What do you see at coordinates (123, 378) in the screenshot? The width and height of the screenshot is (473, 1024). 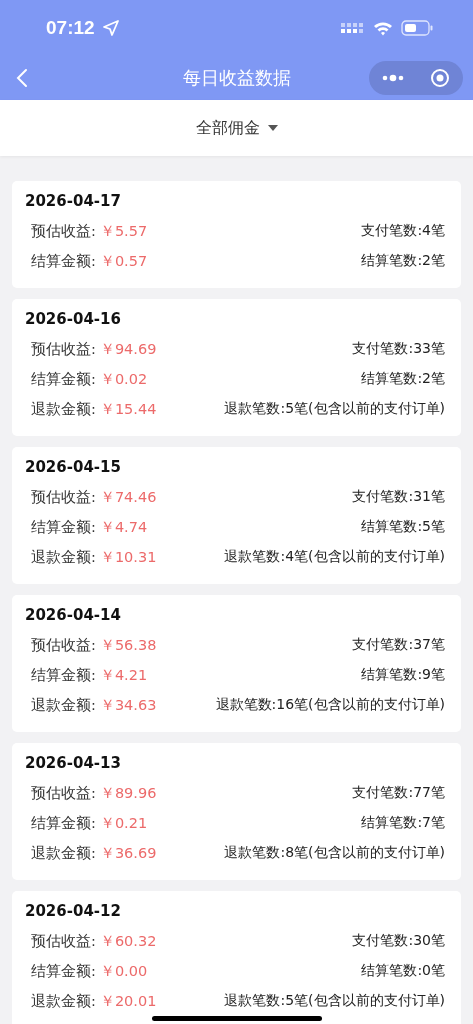 I see `amount-value: ￥0.02` at bounding box center [123, 378].